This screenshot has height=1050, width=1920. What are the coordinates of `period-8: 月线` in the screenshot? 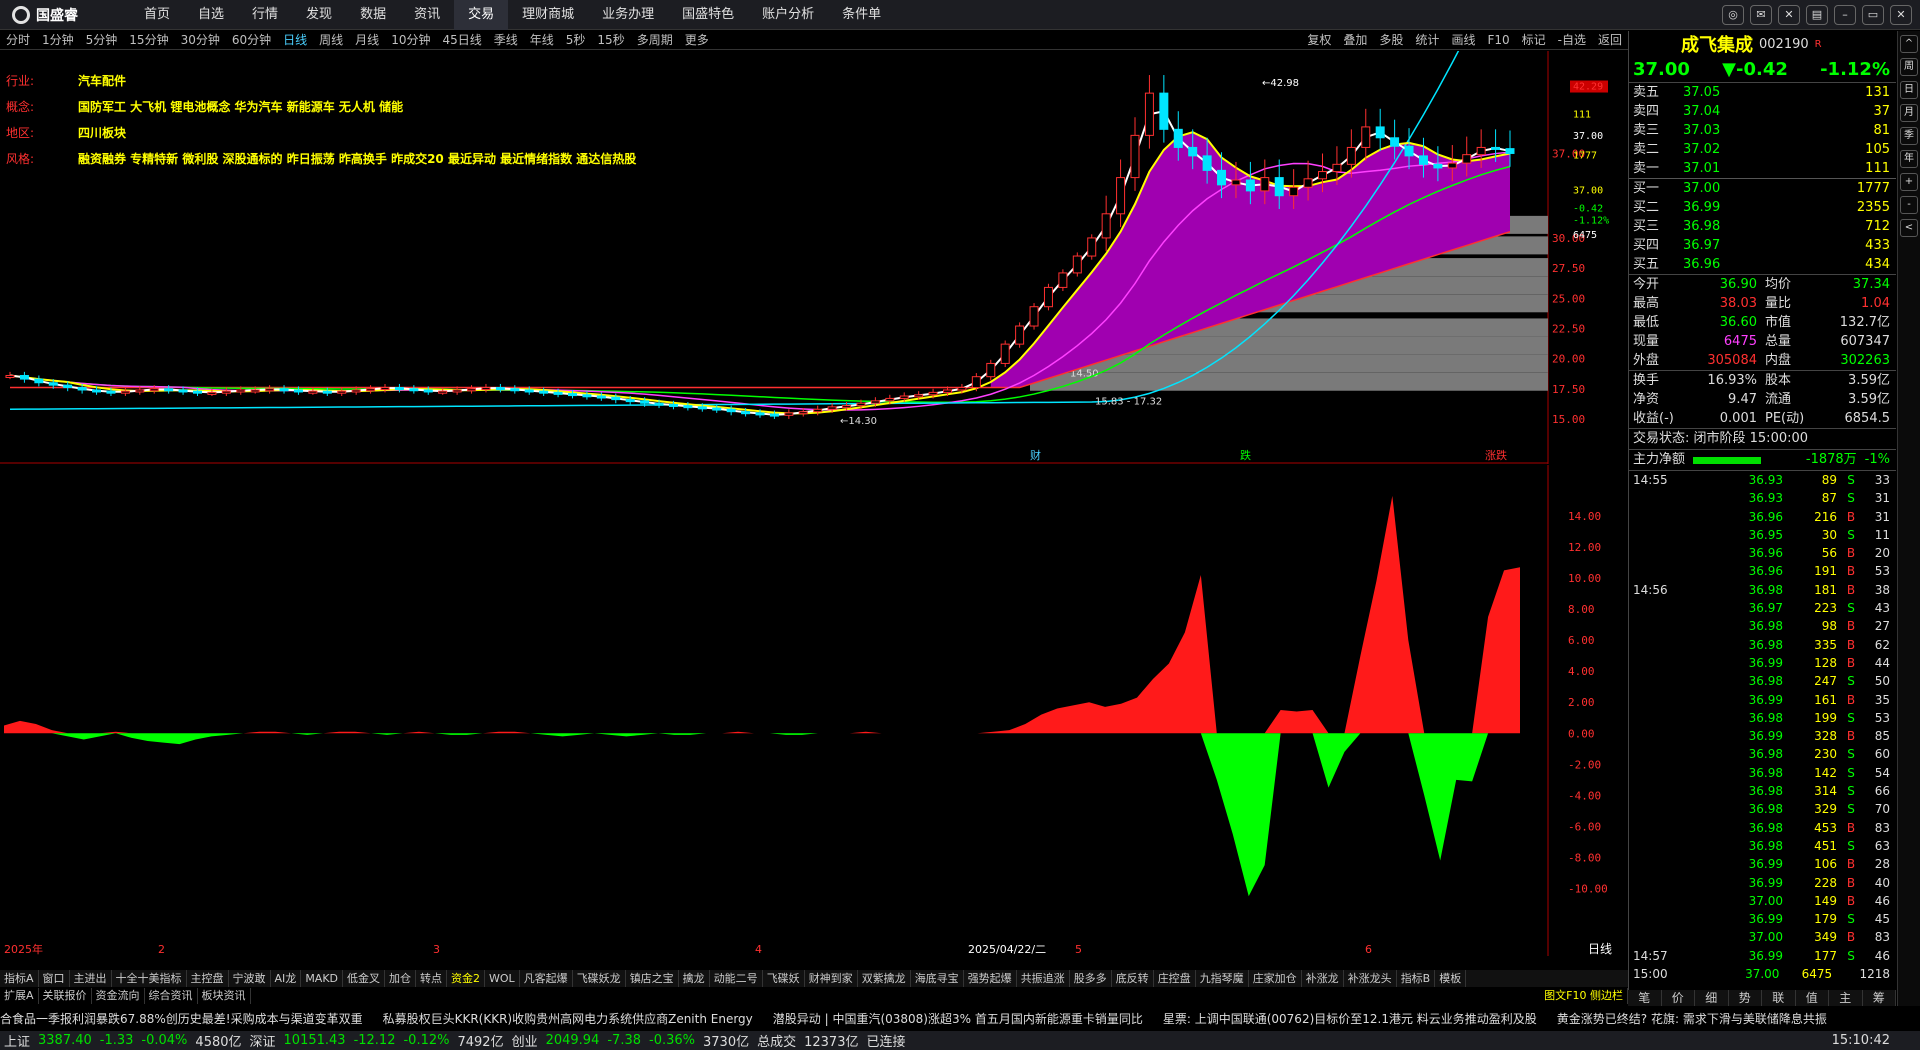 It's located at (367, 40).